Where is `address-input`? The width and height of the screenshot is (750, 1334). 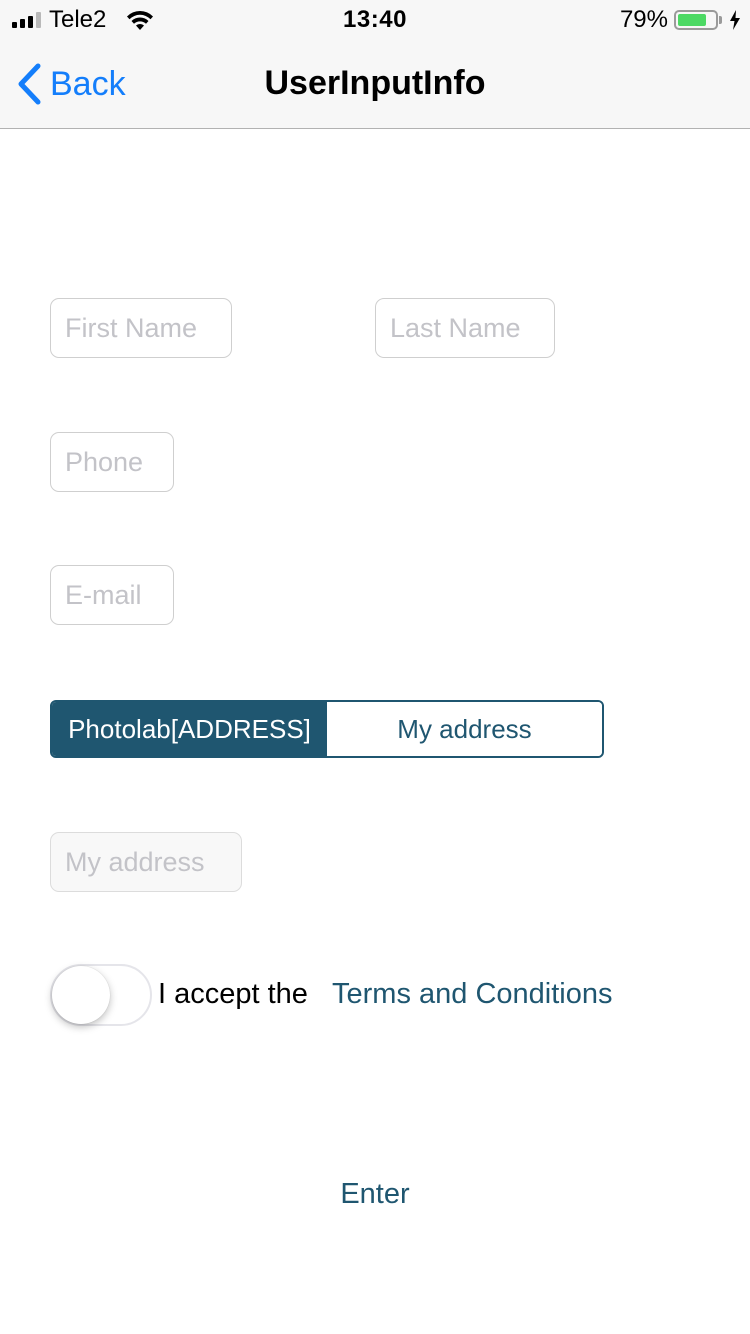 address-input is located at coordinates (146, 862).